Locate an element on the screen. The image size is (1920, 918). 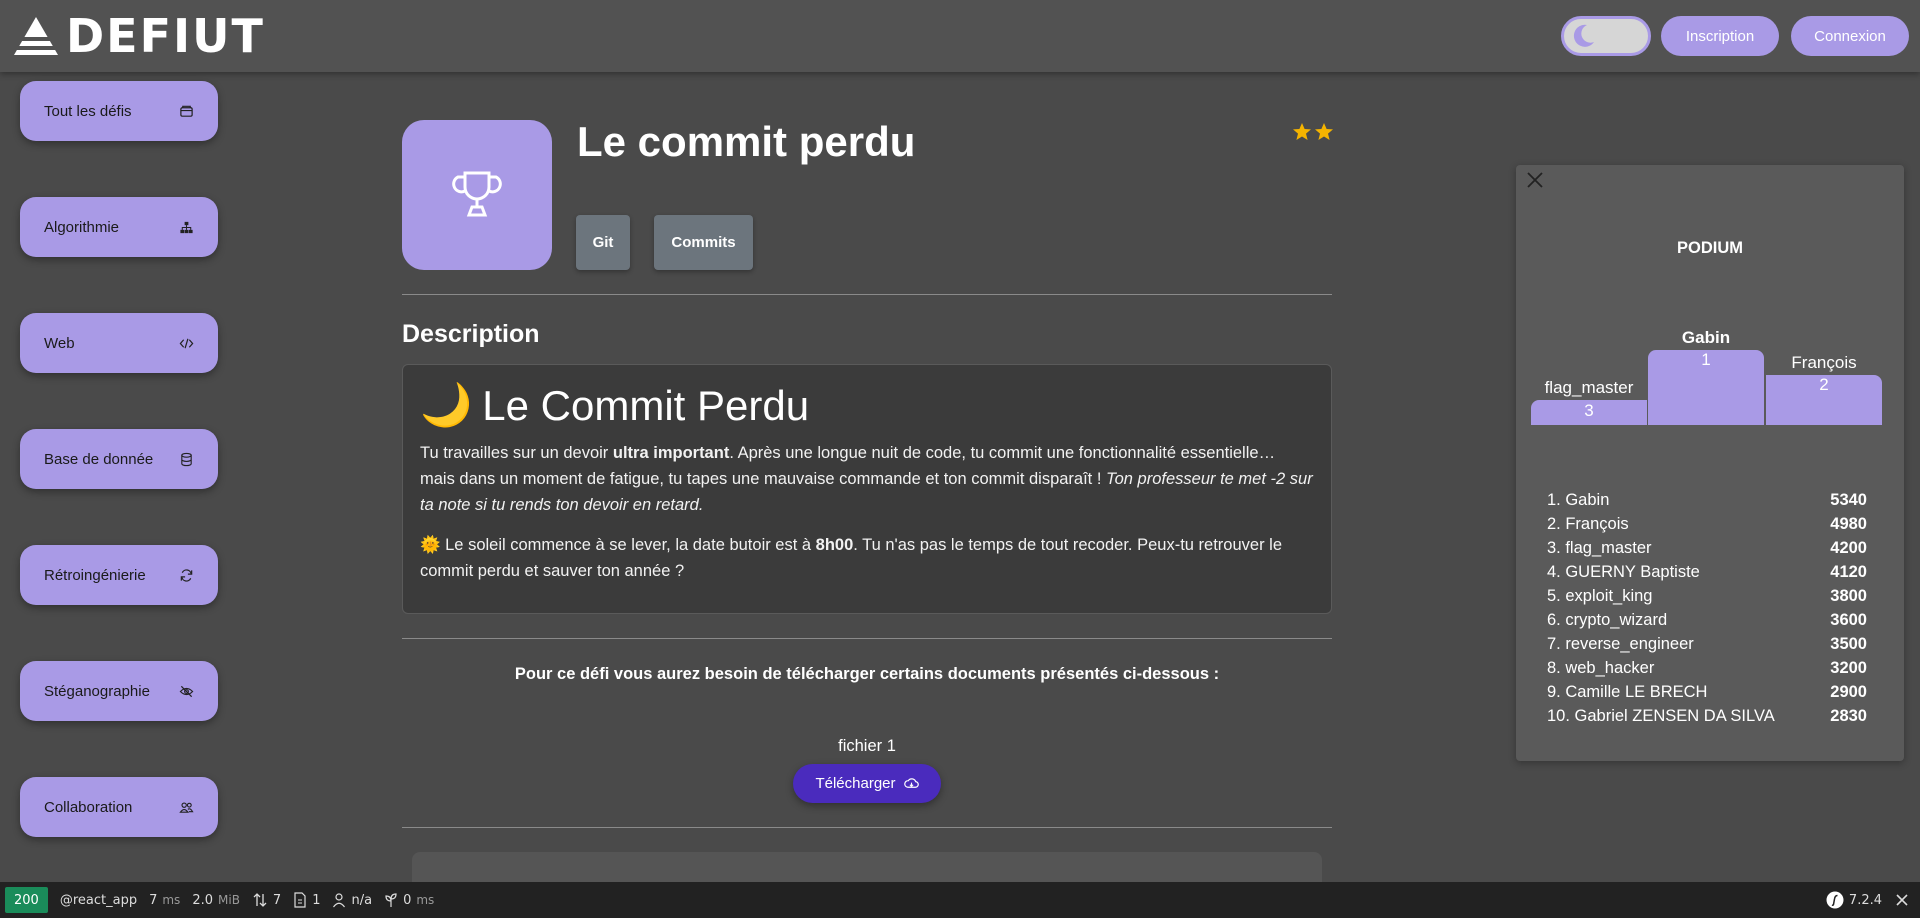
download-button: Télécharger is located at coordinates (867, 783).